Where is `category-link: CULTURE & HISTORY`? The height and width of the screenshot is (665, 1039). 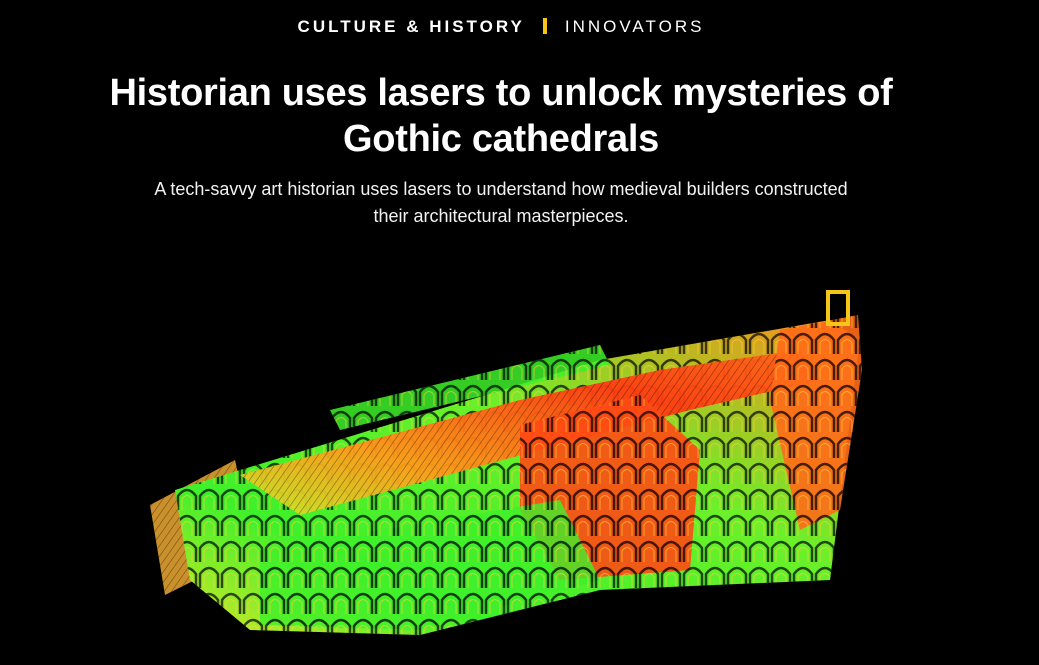
category-link: CULTURE & HISTORY is located at coordinates (411, 26).